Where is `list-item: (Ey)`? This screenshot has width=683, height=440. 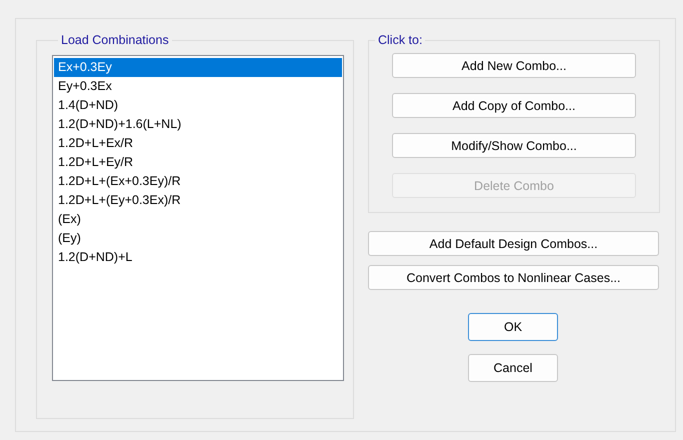 list-item: (Ey) is located at coordinates (198, 238).